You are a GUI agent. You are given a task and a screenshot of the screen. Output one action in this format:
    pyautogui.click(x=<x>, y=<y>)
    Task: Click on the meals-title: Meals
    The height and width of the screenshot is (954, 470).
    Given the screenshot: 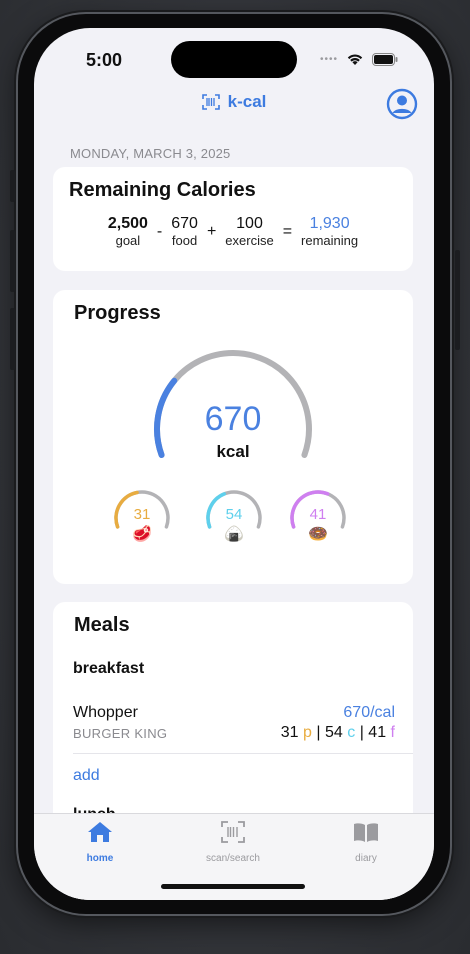 What is the action you would take?
    pyautogui.click(x=102, y=625)
    